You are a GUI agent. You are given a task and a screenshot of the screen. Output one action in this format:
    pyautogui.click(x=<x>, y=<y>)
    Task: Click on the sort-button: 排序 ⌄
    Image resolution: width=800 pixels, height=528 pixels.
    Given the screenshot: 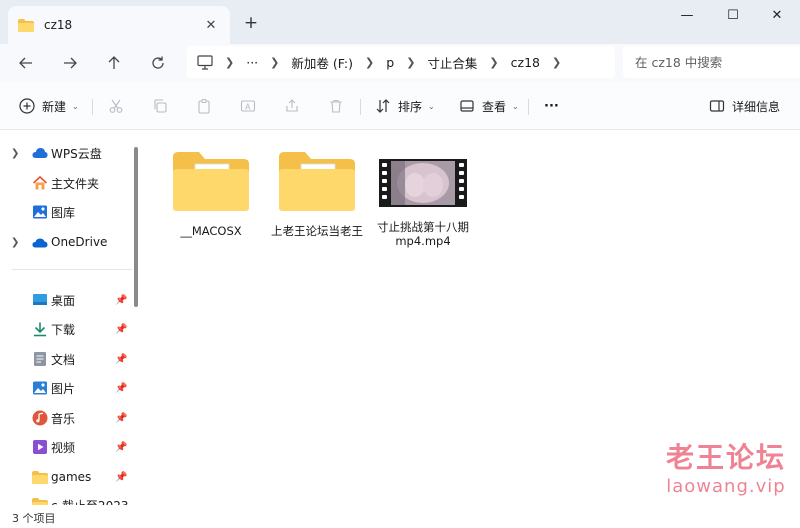 What is the action you would take?
    pyautogui.click(x=404, y=106)
    